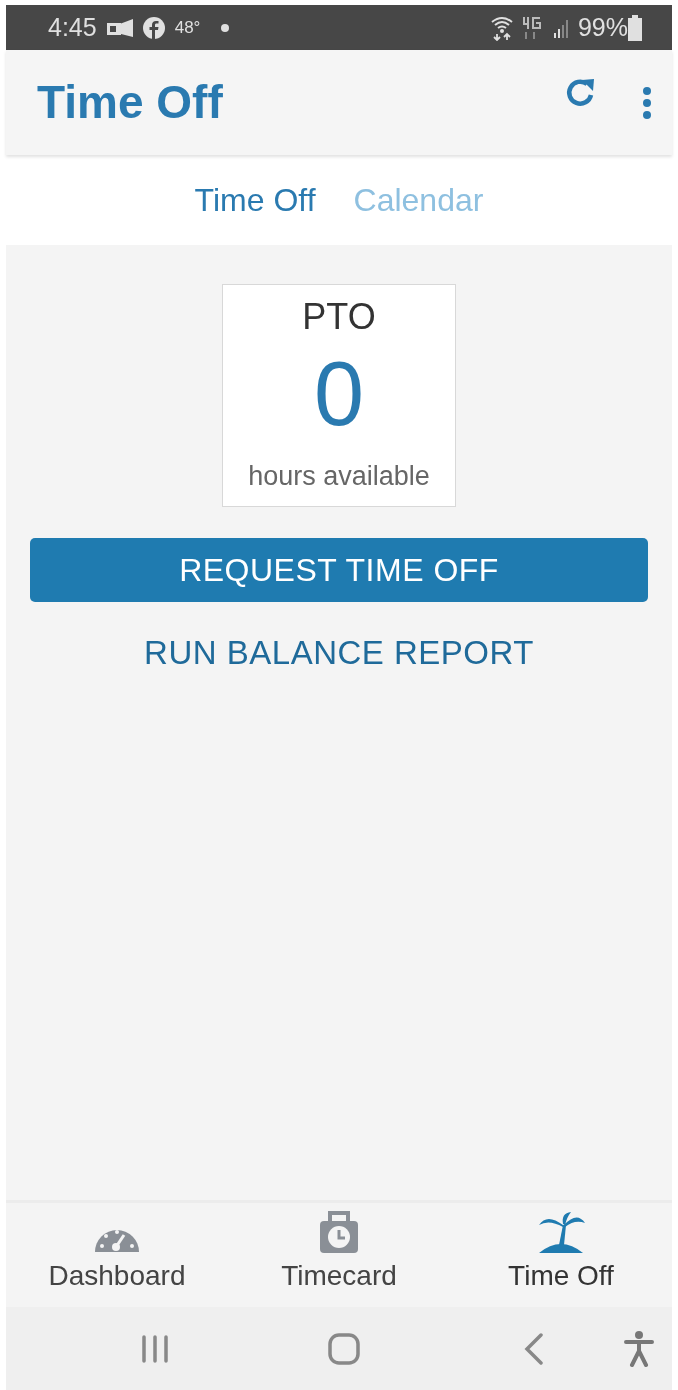  Describe the element at coordinates (130, 102) in the screenshot. I see `screen-title: Time Off` at that location.